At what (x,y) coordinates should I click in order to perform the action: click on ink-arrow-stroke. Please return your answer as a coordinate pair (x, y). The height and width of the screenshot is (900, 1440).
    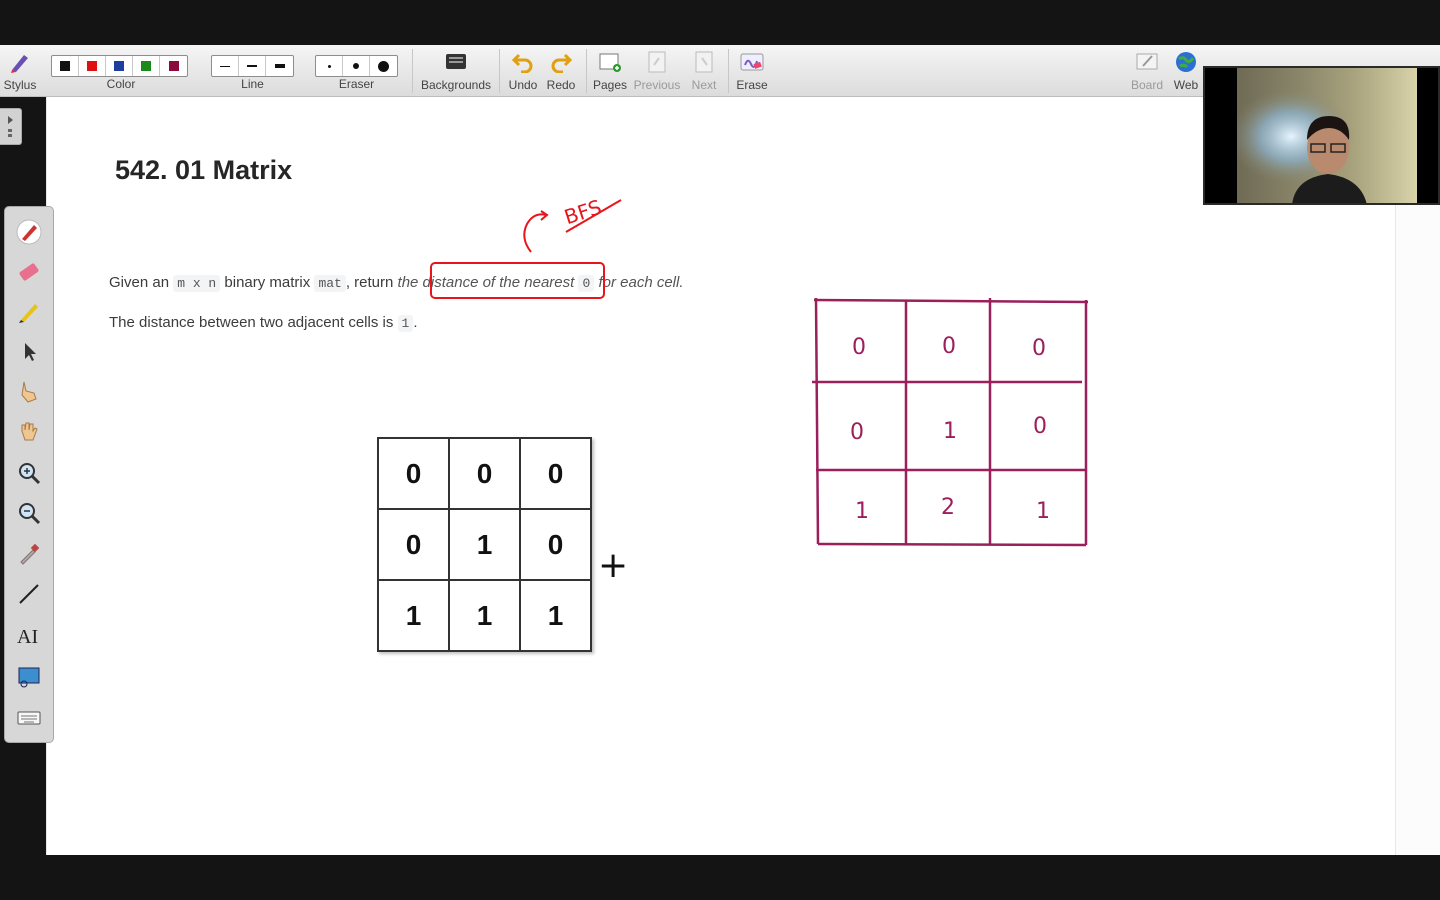
    Looking at the image, I should click on (535, 233).